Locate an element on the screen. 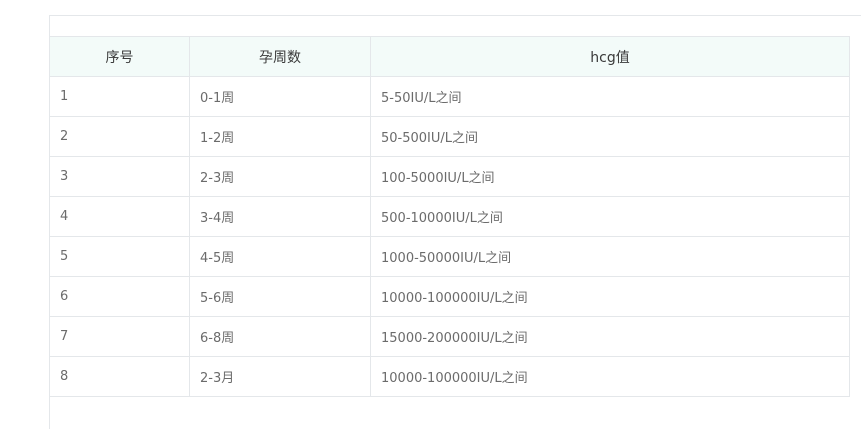 The width and height of the screenshot is (861, 429). cell-week: 1-2周 is located at coordinates (280, 136).